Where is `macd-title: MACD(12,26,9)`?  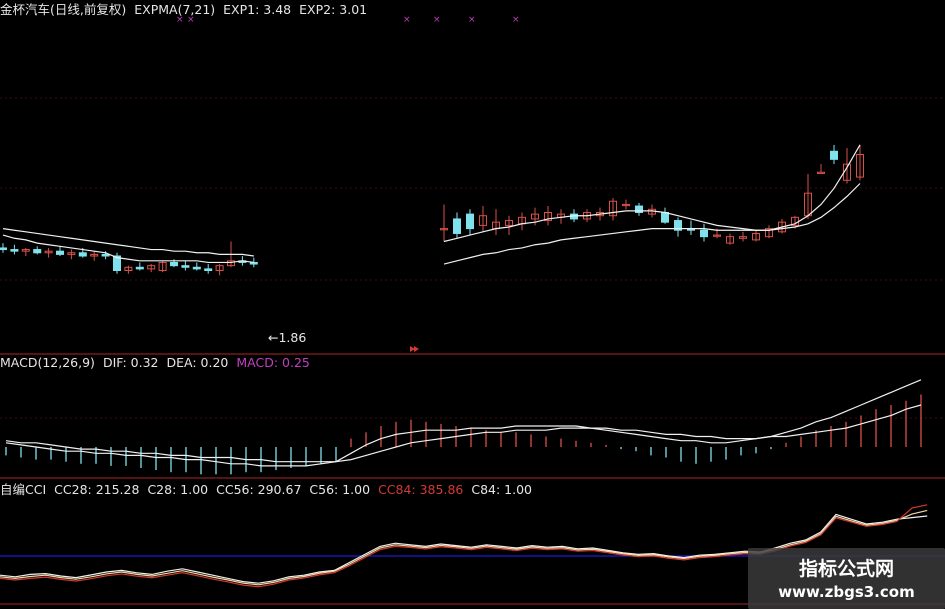
macd-title: MACD(12,26,9) is located at coordinates (47, 362).